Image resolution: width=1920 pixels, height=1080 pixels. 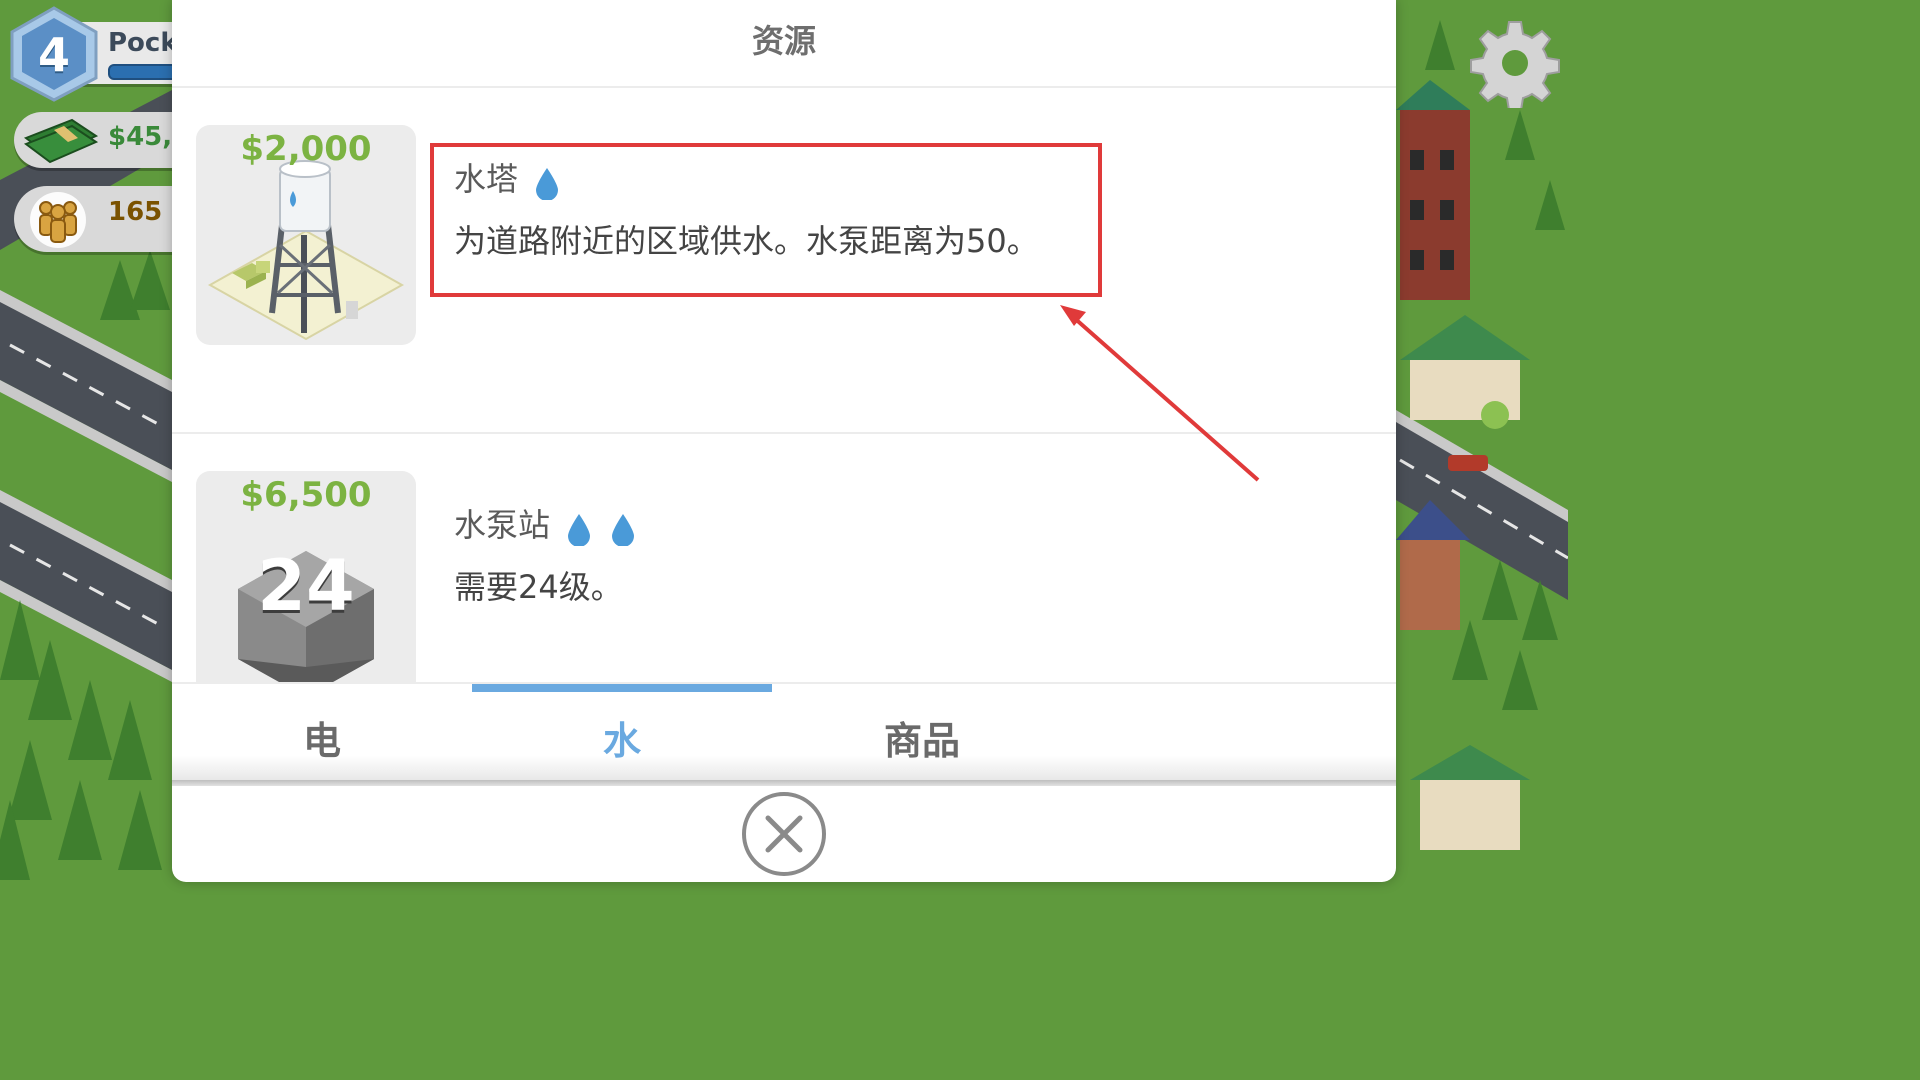 What do you see at coordinates (322, 737) in the screenshot?
I see `tab-electricity: 电` at bounding box center [322, 737].